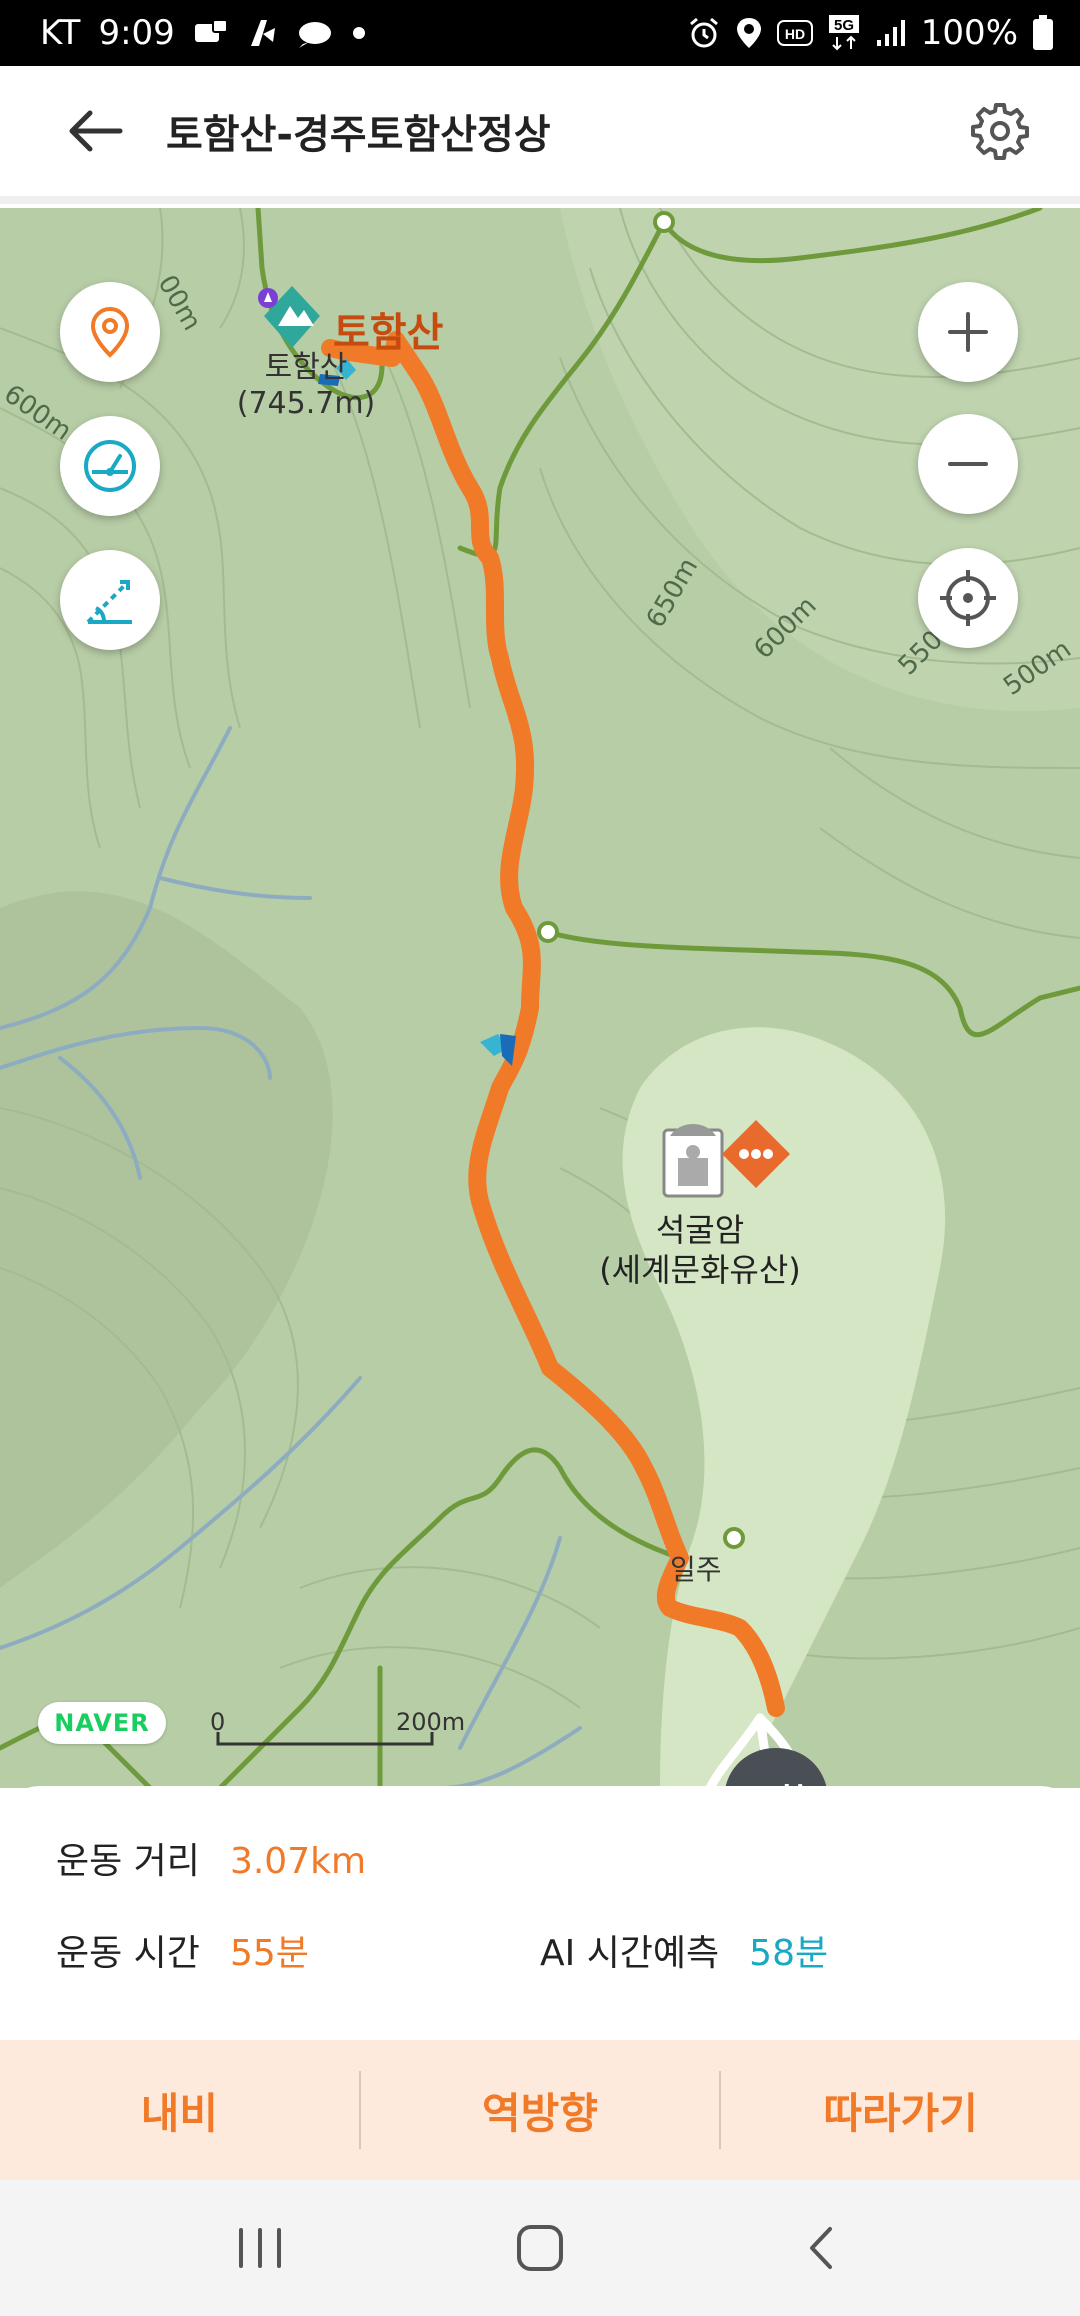 This screenshot has height=2316, width=1080. Describe the element at coordinates (700, 1270) in the screenshot. I see `poi-label-sub: (세계문화유산)` at that location.